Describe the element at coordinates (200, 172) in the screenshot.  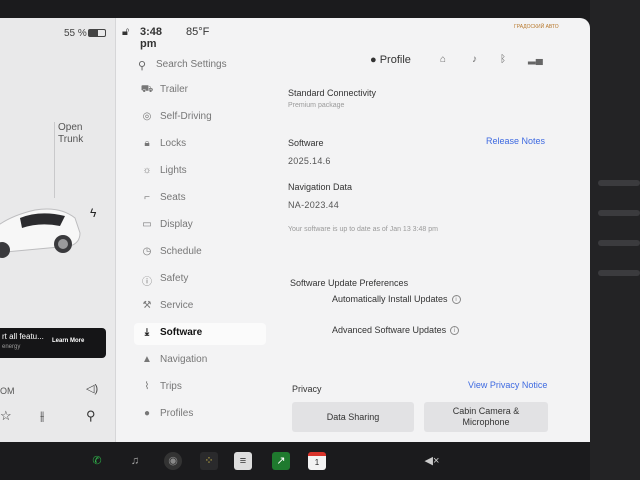
I see `menu-item-lights: ☼ Lights` at that location.